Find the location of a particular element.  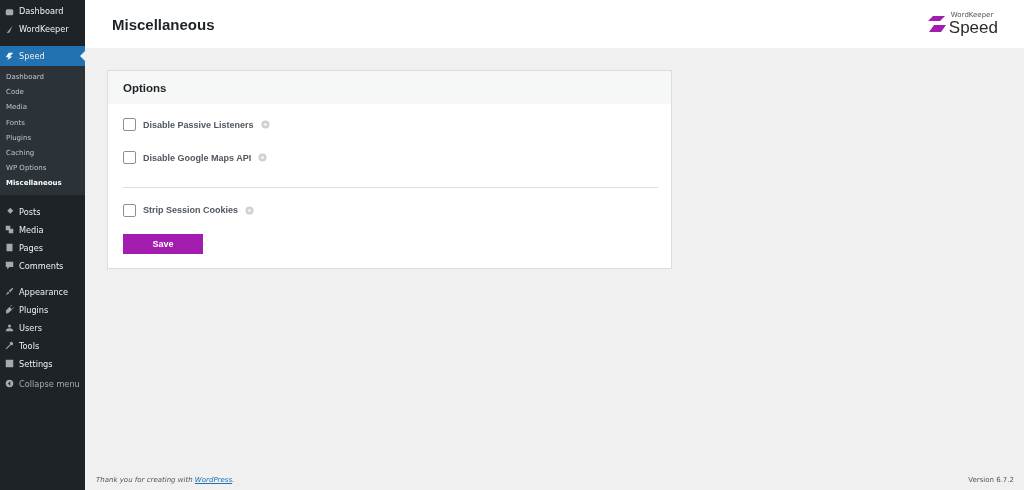

collapse-icon is located at coordinates (9, 383).